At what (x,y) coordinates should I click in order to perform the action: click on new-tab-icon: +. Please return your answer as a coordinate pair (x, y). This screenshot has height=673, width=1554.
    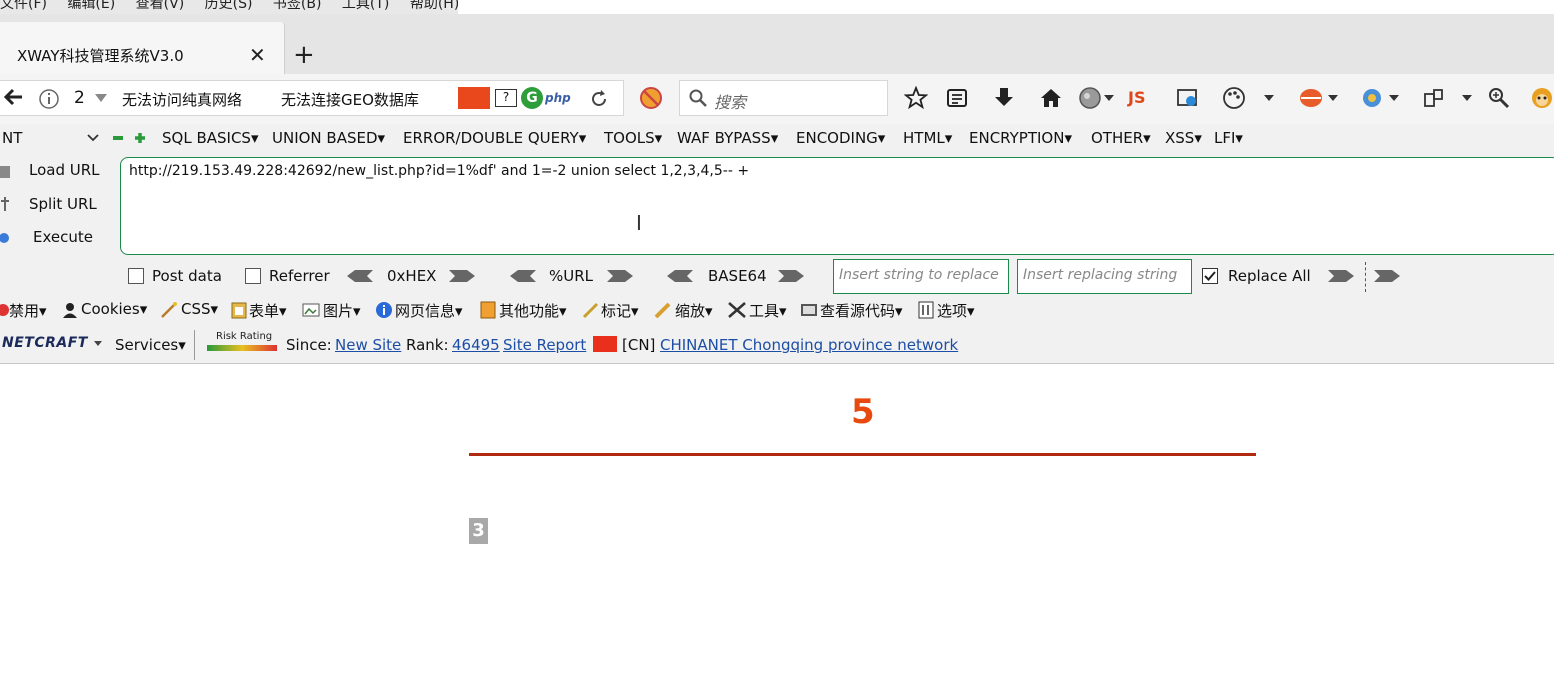
    Looking at the image, I should click on (304, 55).